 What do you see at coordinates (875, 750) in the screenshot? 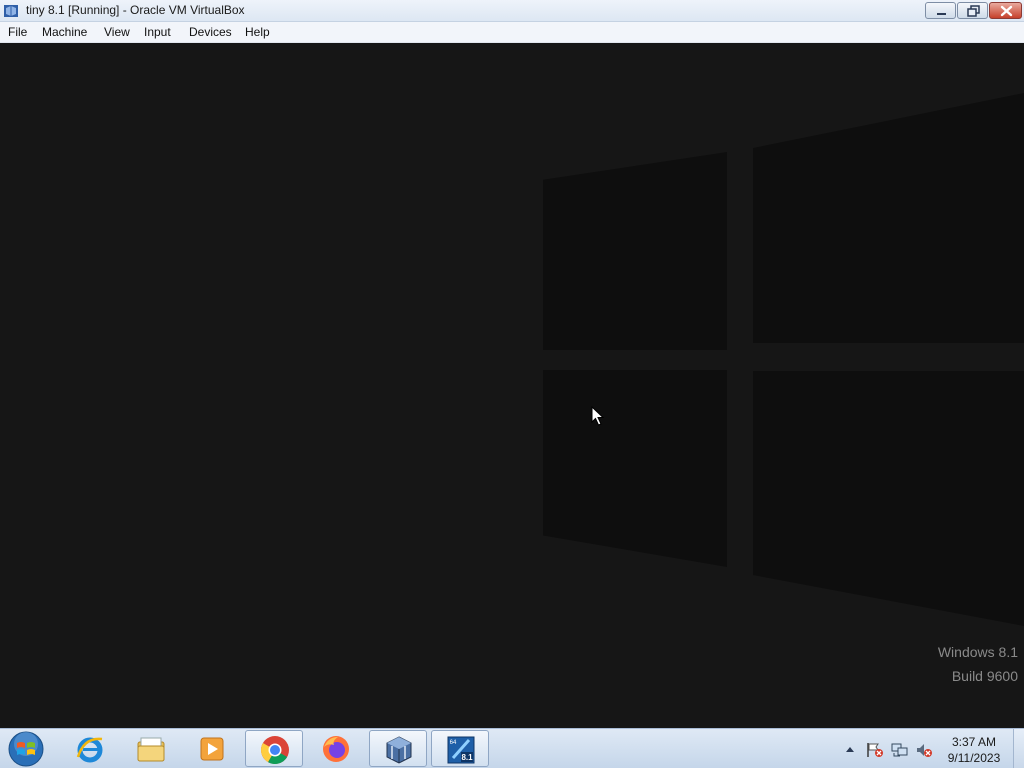
I see `action-center-flag-icon` at bounding box center [875, 750].